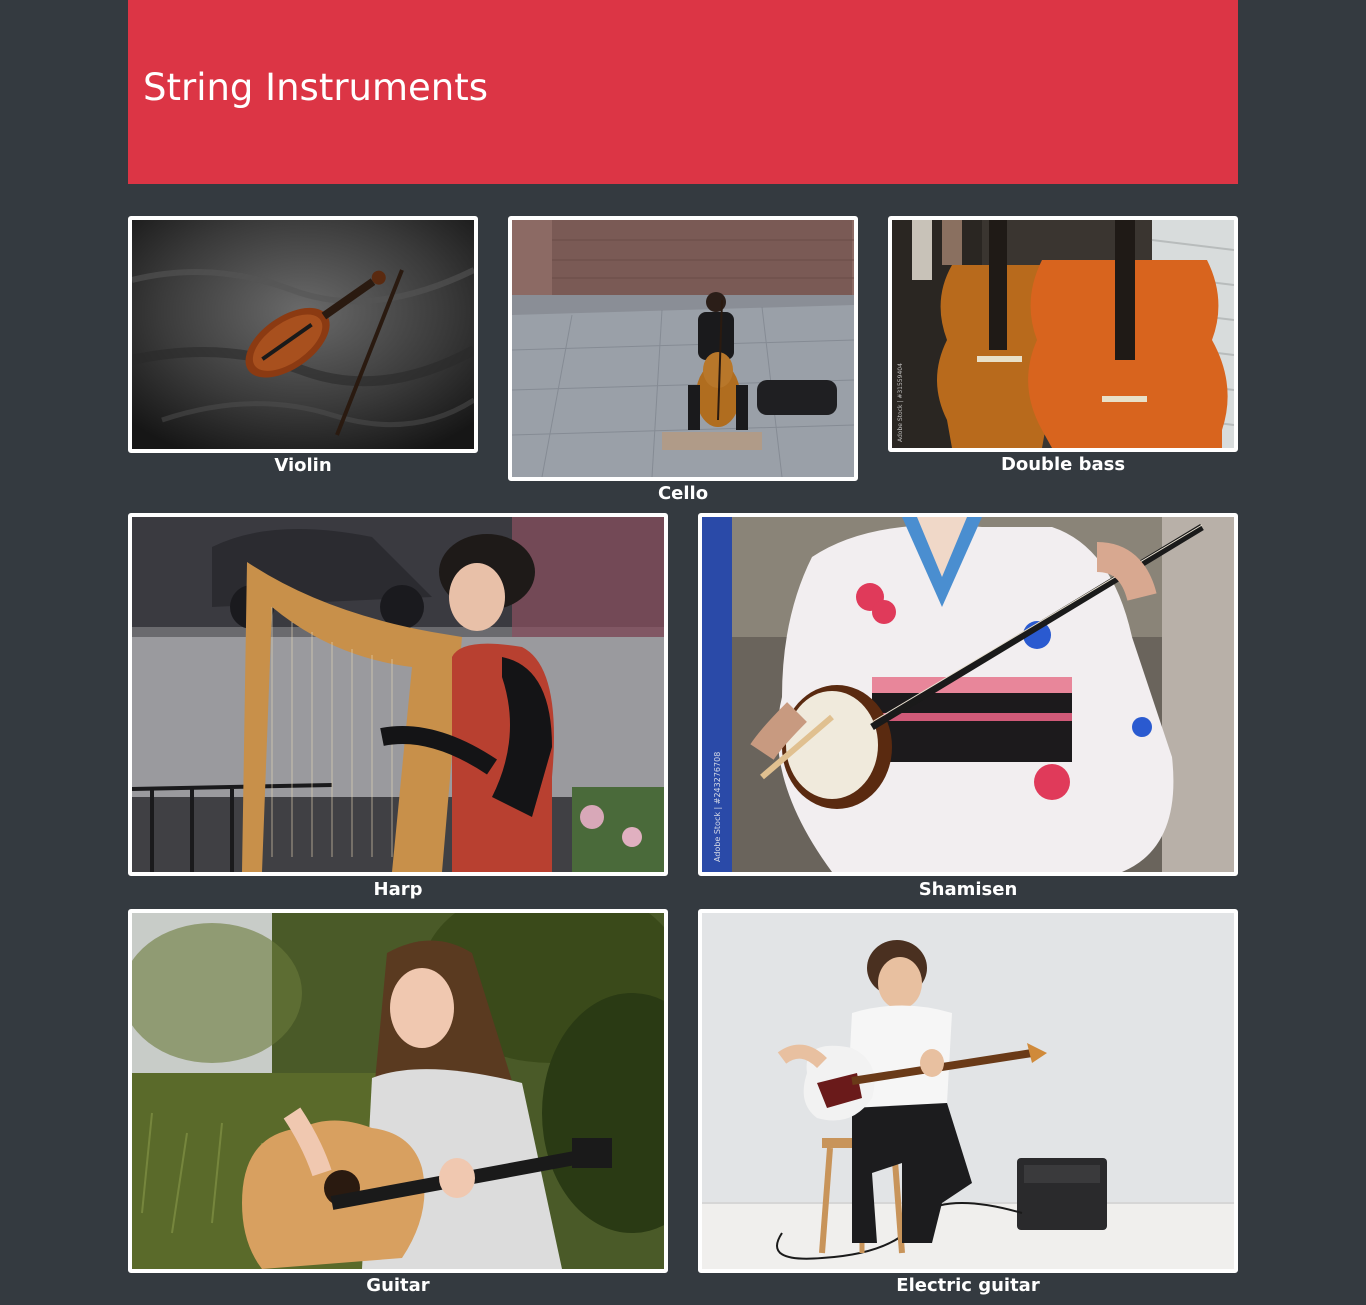 The width and height of the screenshot is (1366, 1305). I want to click on gallery-caption-violin: Violin, so click(303, 465).